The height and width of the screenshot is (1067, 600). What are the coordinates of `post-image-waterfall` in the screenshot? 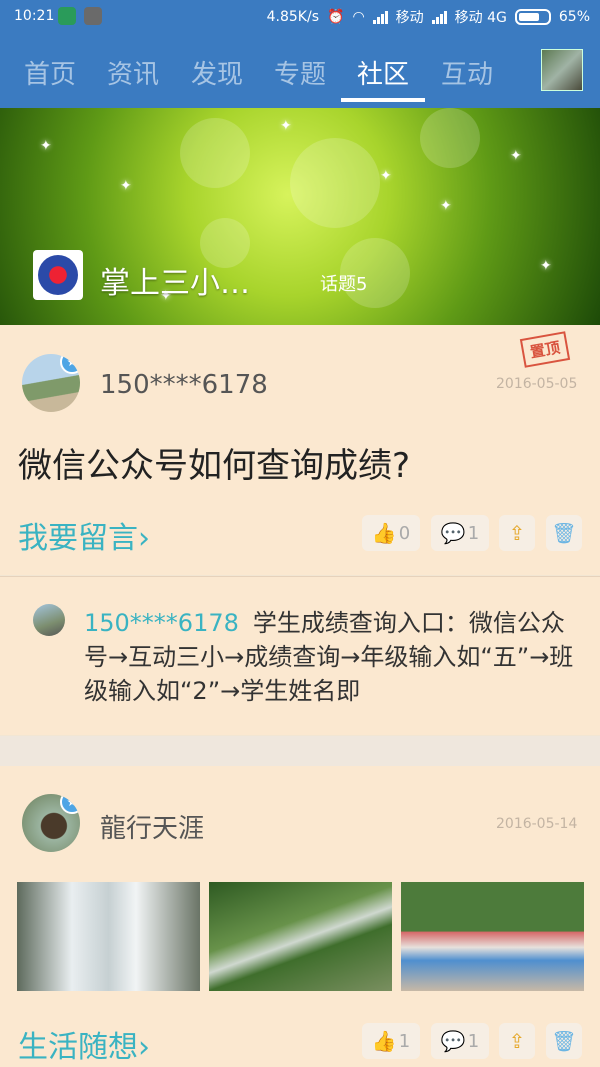 It's located at (108, 936).